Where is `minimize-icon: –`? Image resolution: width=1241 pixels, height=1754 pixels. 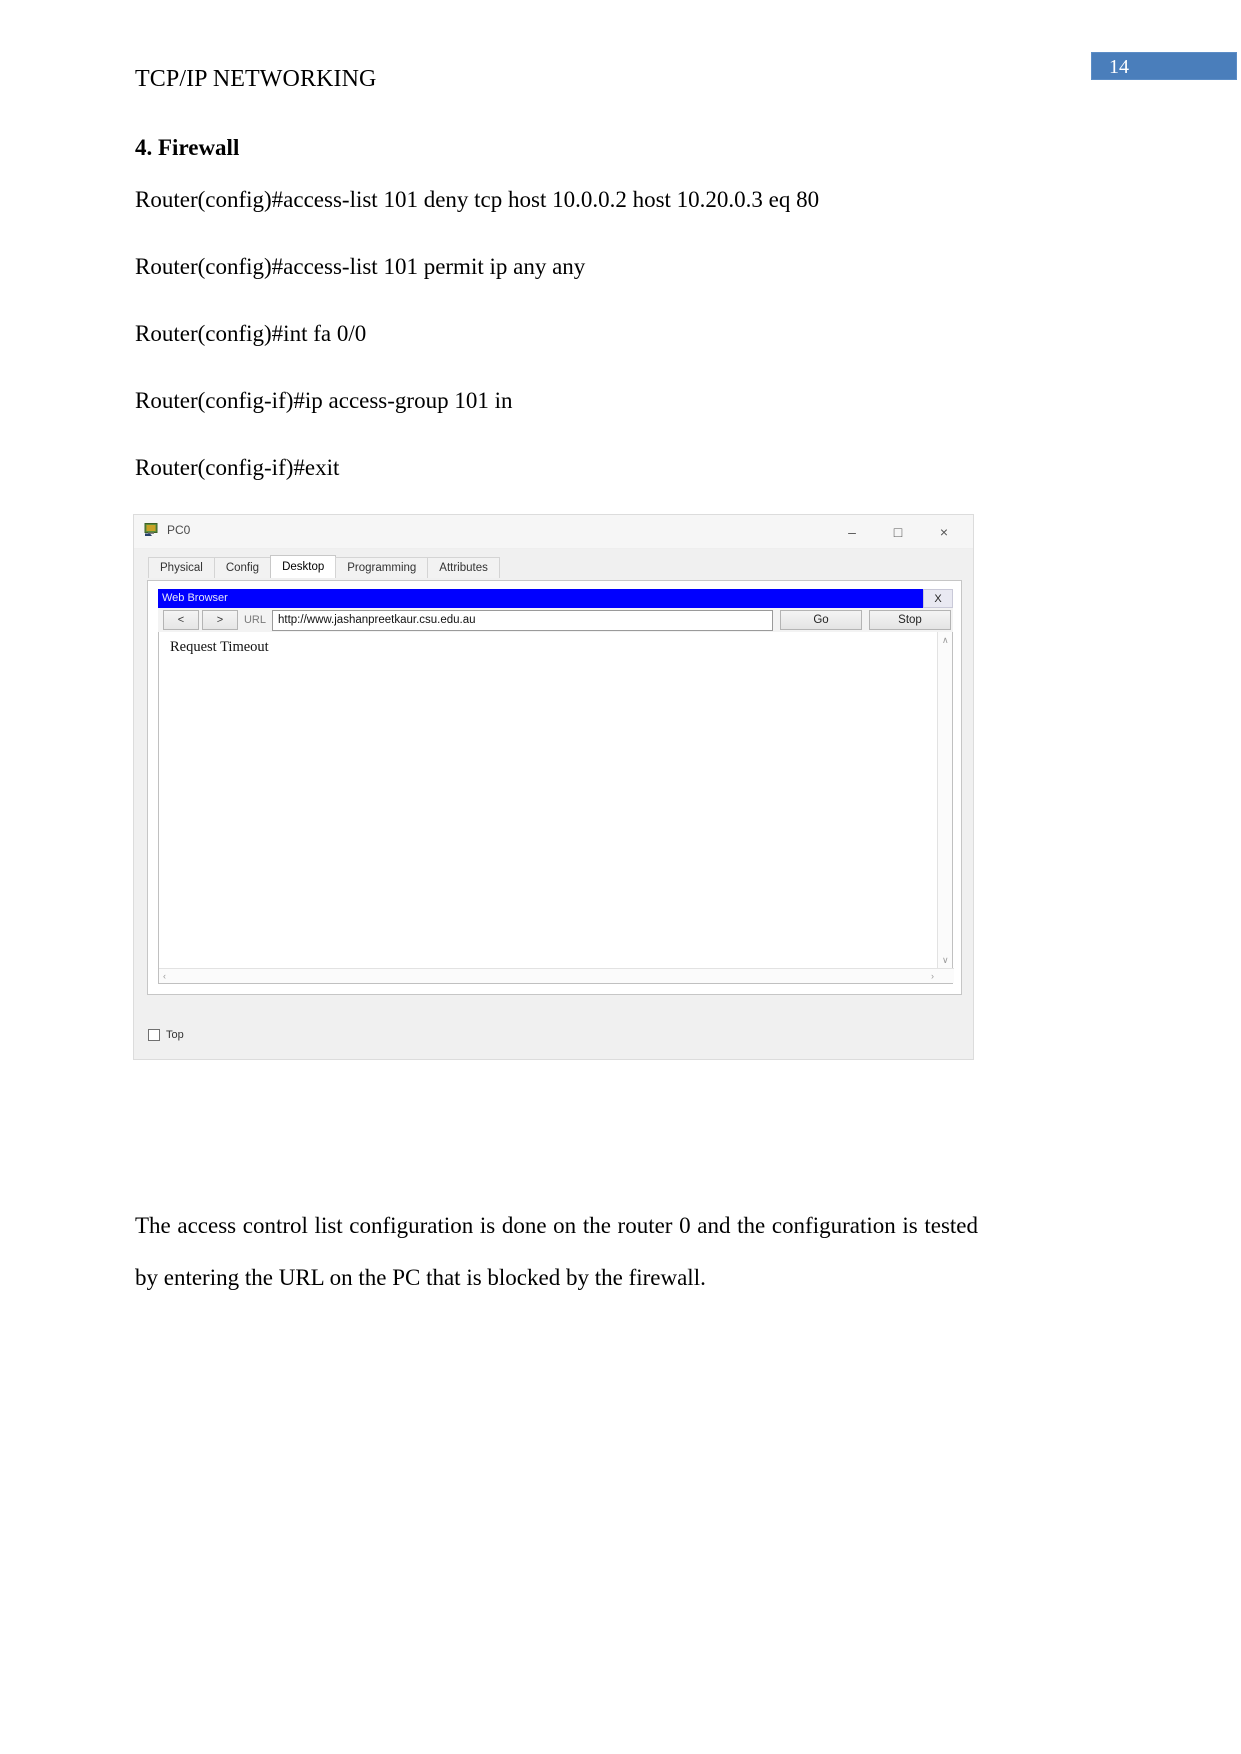 minimize-icon: – is located at coordinates (852, 532).